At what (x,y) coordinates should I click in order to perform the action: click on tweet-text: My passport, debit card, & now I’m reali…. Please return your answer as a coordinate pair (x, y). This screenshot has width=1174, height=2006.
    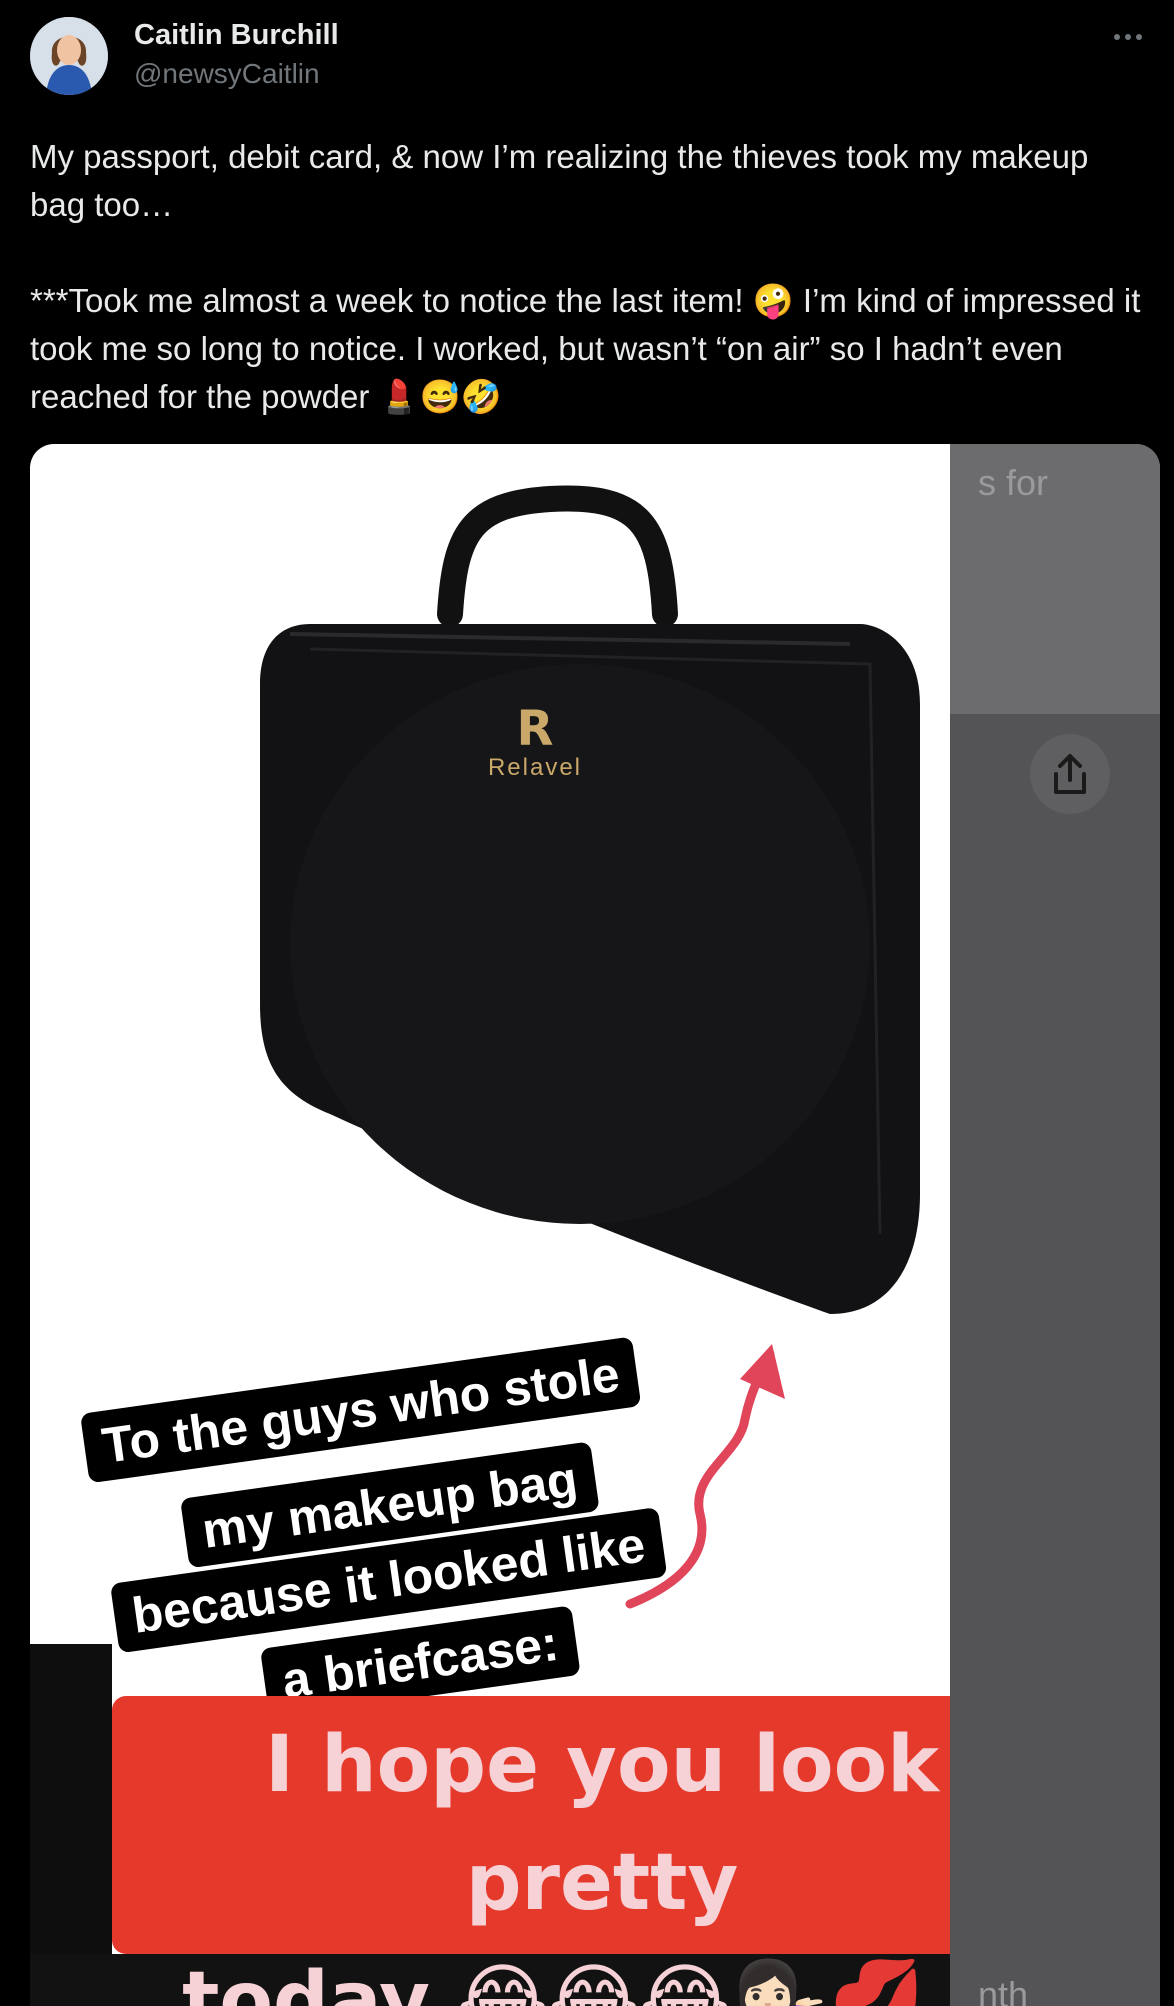
    Looking at the image, I should click on (585, 276).